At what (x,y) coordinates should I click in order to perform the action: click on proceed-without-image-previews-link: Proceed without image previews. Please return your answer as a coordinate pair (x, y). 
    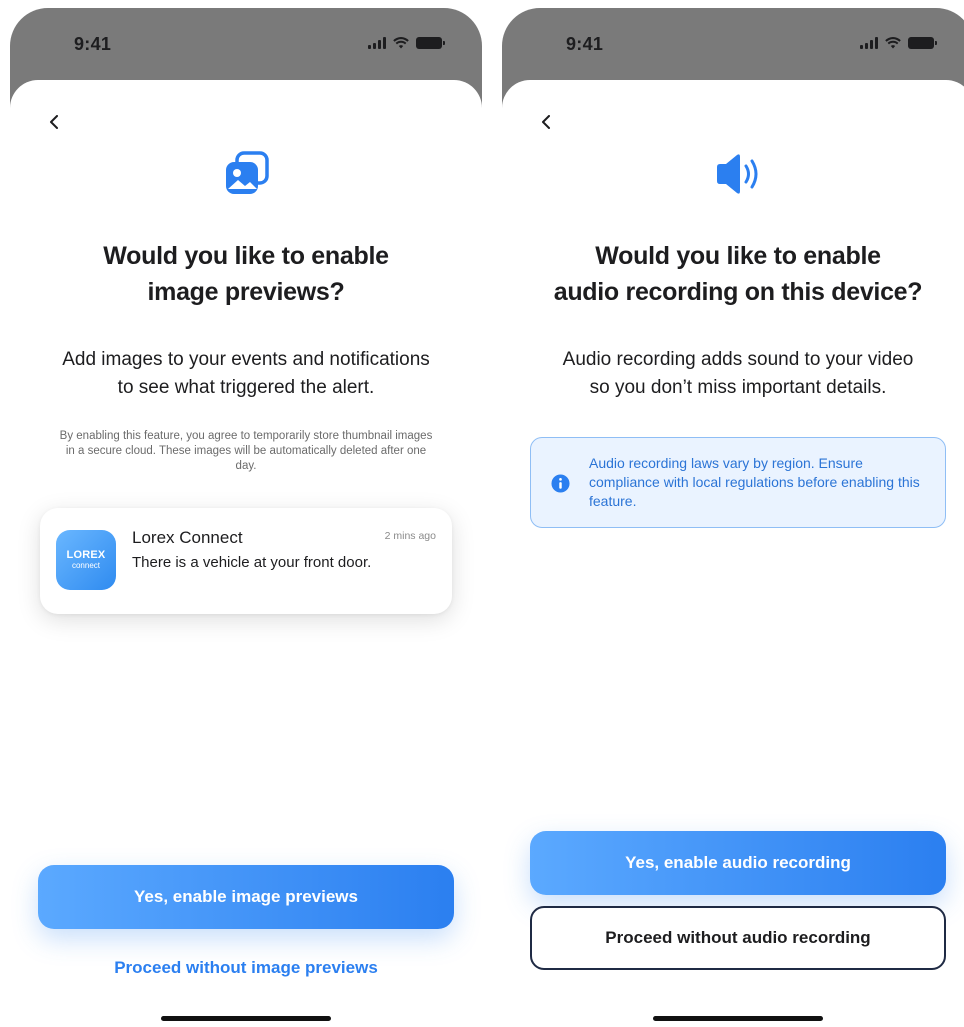
    Looking at the image, I should click on (246, 968).